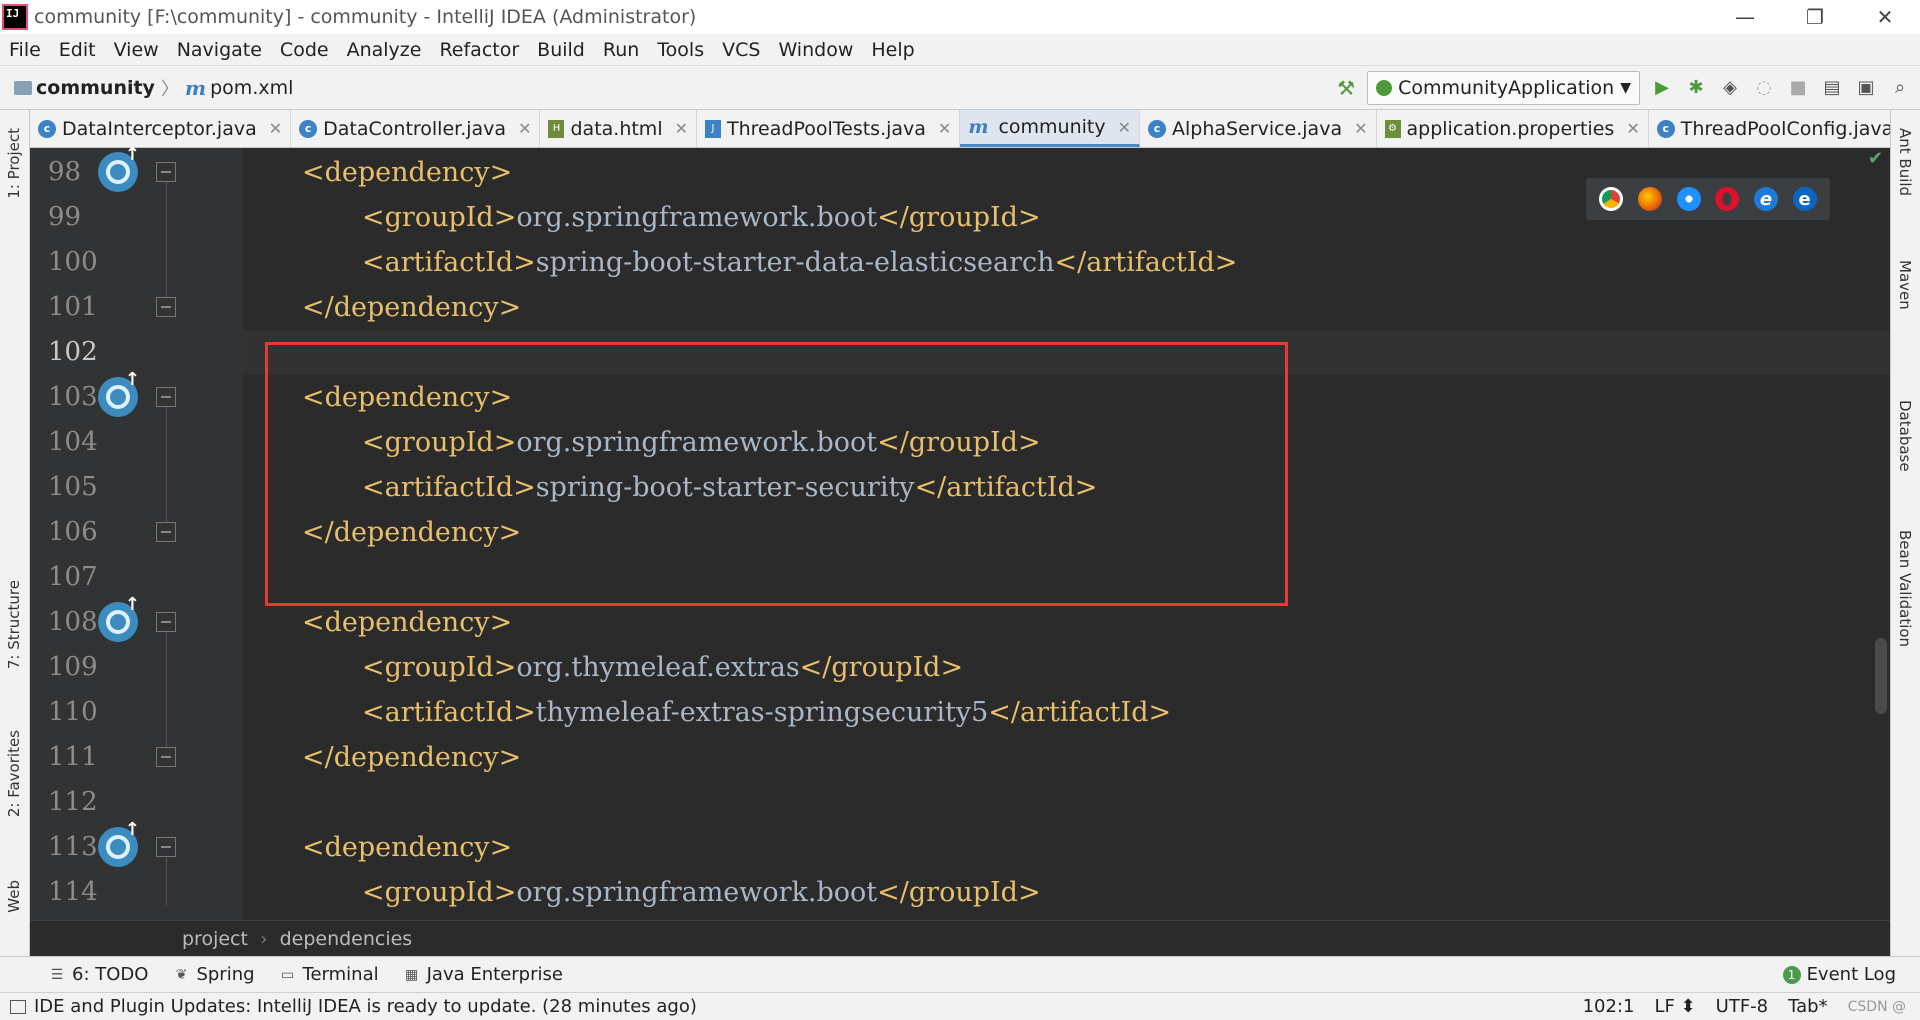  What do you see at coordinates (1900, 88) in the screenshot?
I see `search-icon: ⌕` at bounding box center [1900, 88].